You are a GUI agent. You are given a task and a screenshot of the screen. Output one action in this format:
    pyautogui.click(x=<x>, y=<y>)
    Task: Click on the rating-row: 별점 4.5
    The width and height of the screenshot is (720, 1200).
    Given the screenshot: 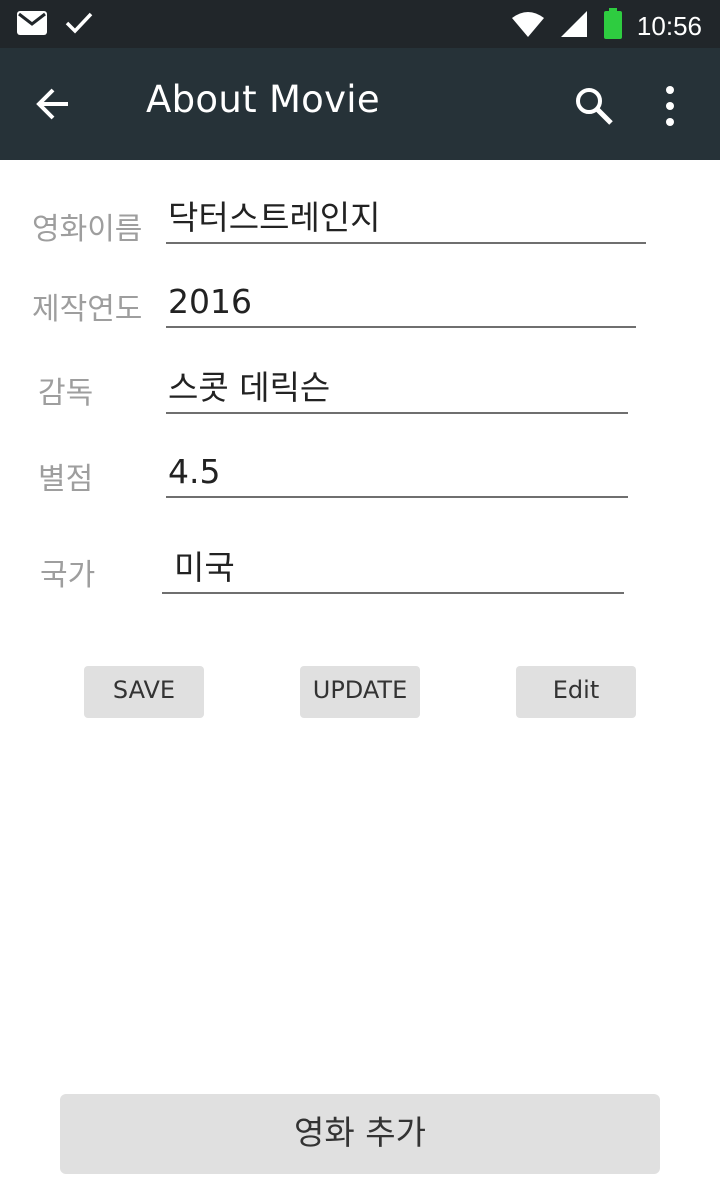 What is the action you would take?
    pyautogui.click(x=360, y=485)
    